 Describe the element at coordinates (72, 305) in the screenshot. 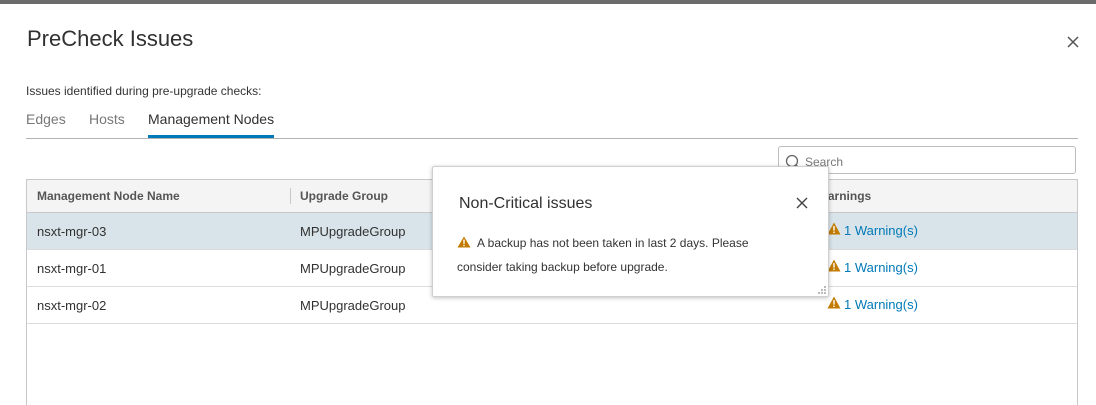

I see `node-name-cell: nsxt-mgr-02` at that location.